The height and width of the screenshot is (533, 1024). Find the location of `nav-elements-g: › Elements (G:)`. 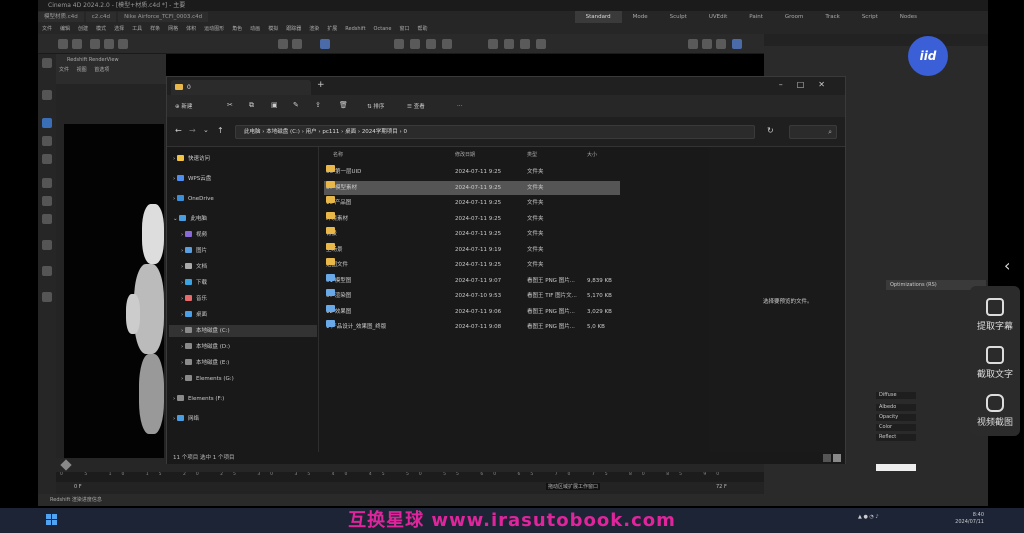

nav-elements-g: › Elements (G:) is located at coordinates (253, 379).